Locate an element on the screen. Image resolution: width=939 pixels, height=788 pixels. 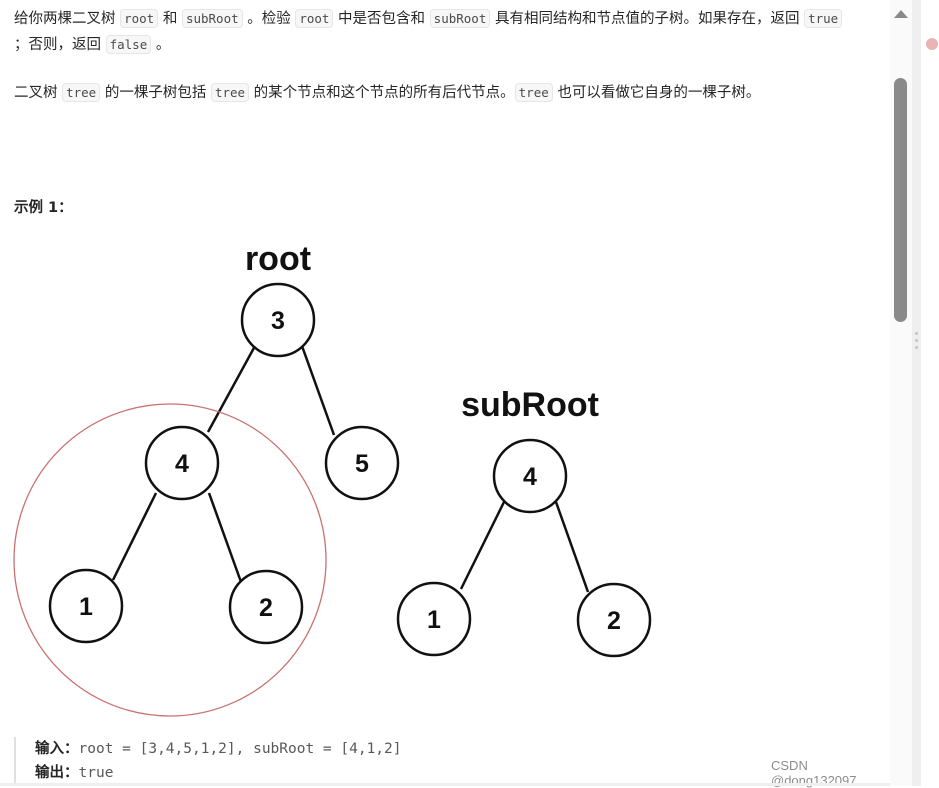
right-panel is located at coordinates (930, 360).